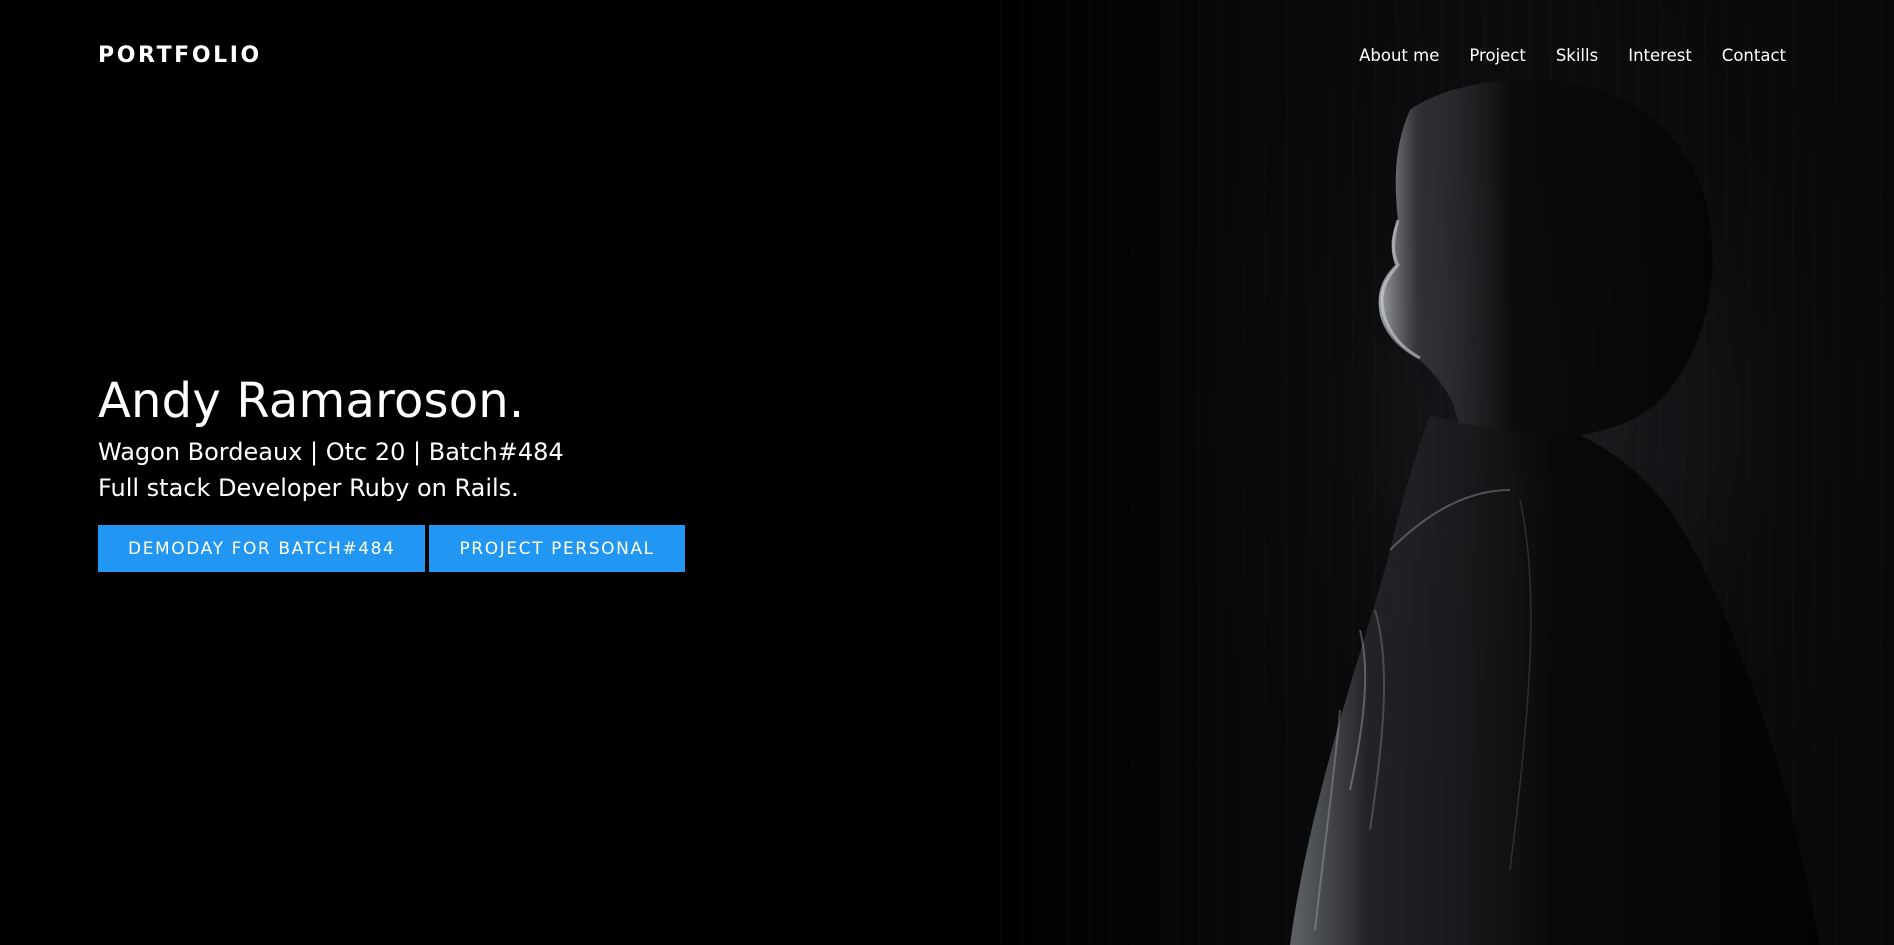  What do you see at coordinates (1399, 56) in the screenshot?
I see `nav-link-about: About me` at bounding box center [1399, 56].